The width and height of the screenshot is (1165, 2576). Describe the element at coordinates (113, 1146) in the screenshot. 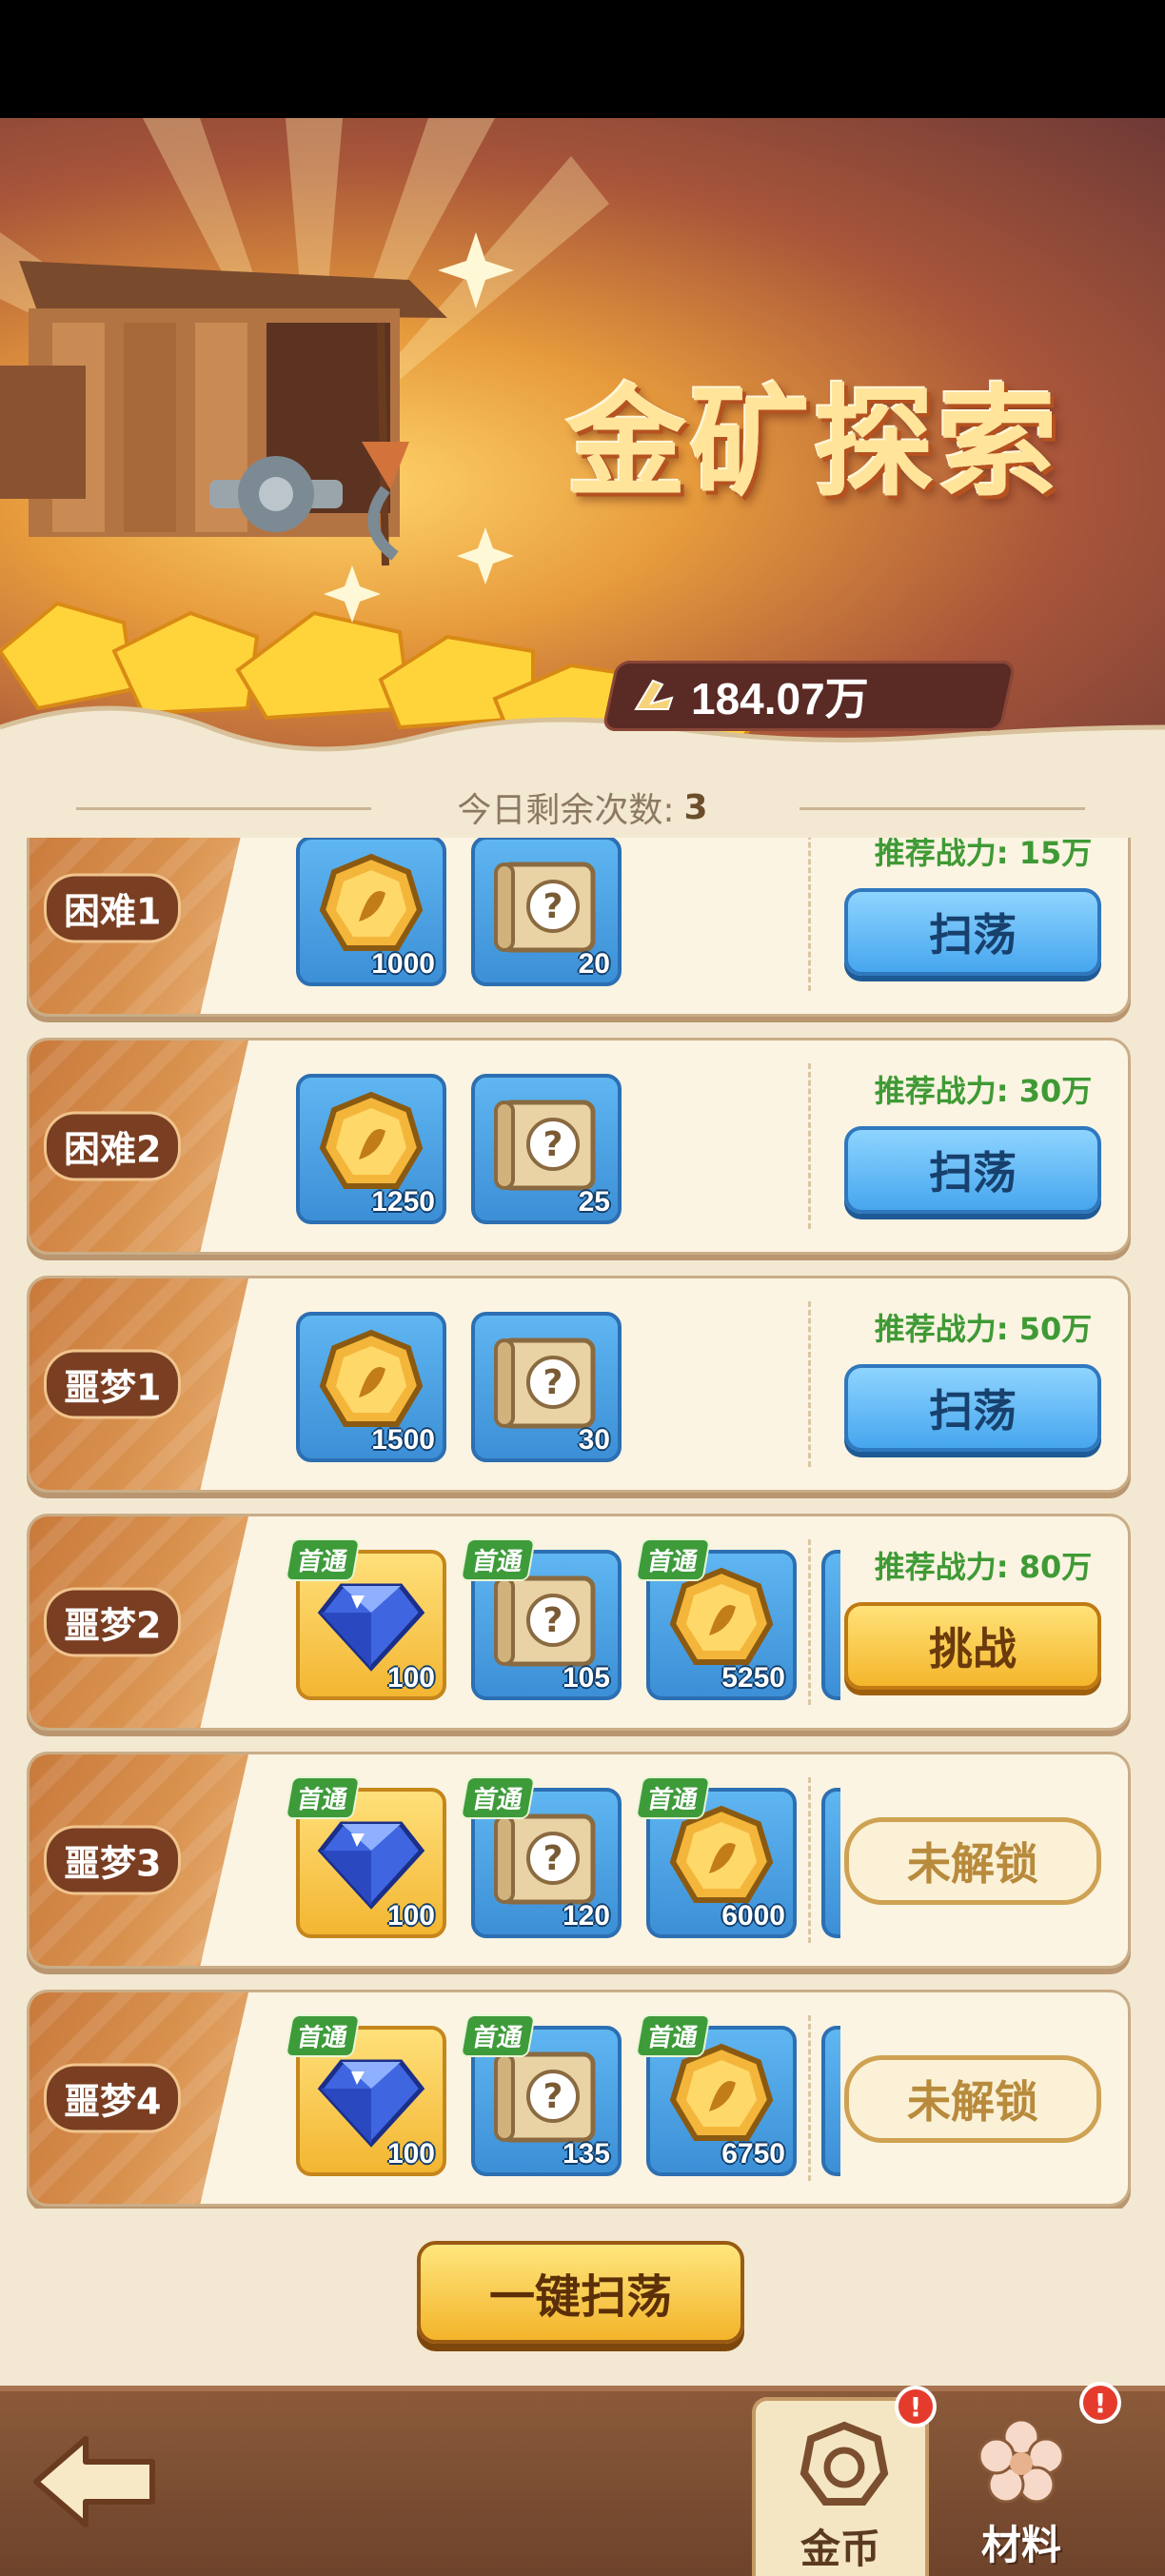

I see `level-label: 困难2` at that location.